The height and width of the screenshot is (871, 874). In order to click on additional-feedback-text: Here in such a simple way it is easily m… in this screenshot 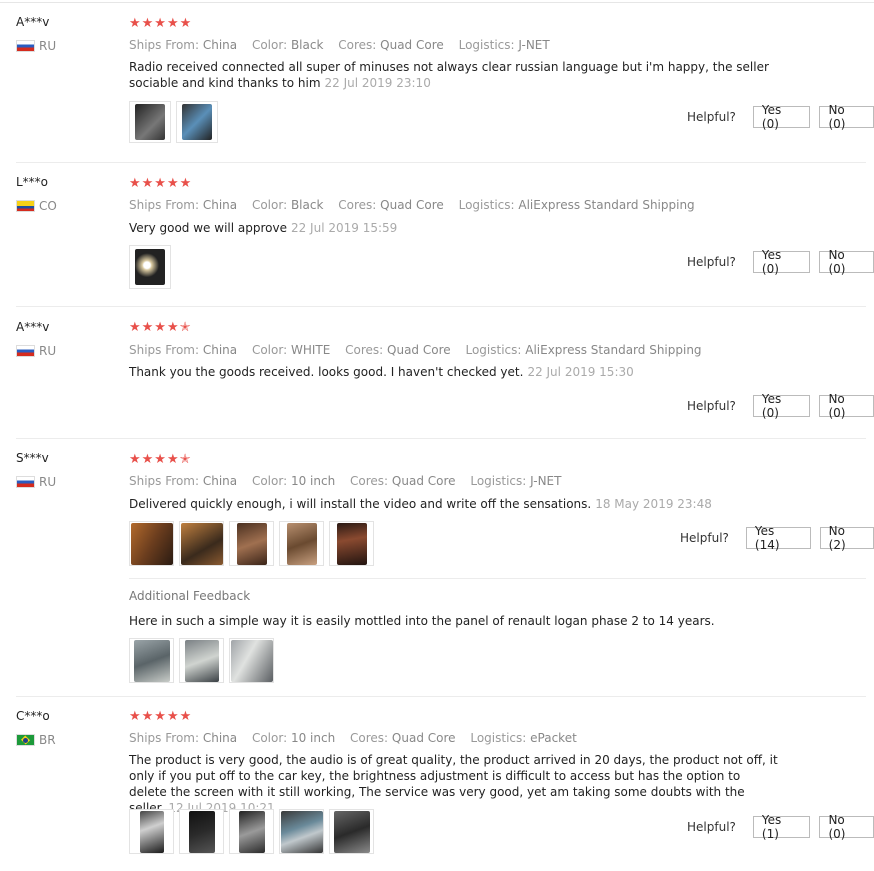, I will do `click(422, 621)`.